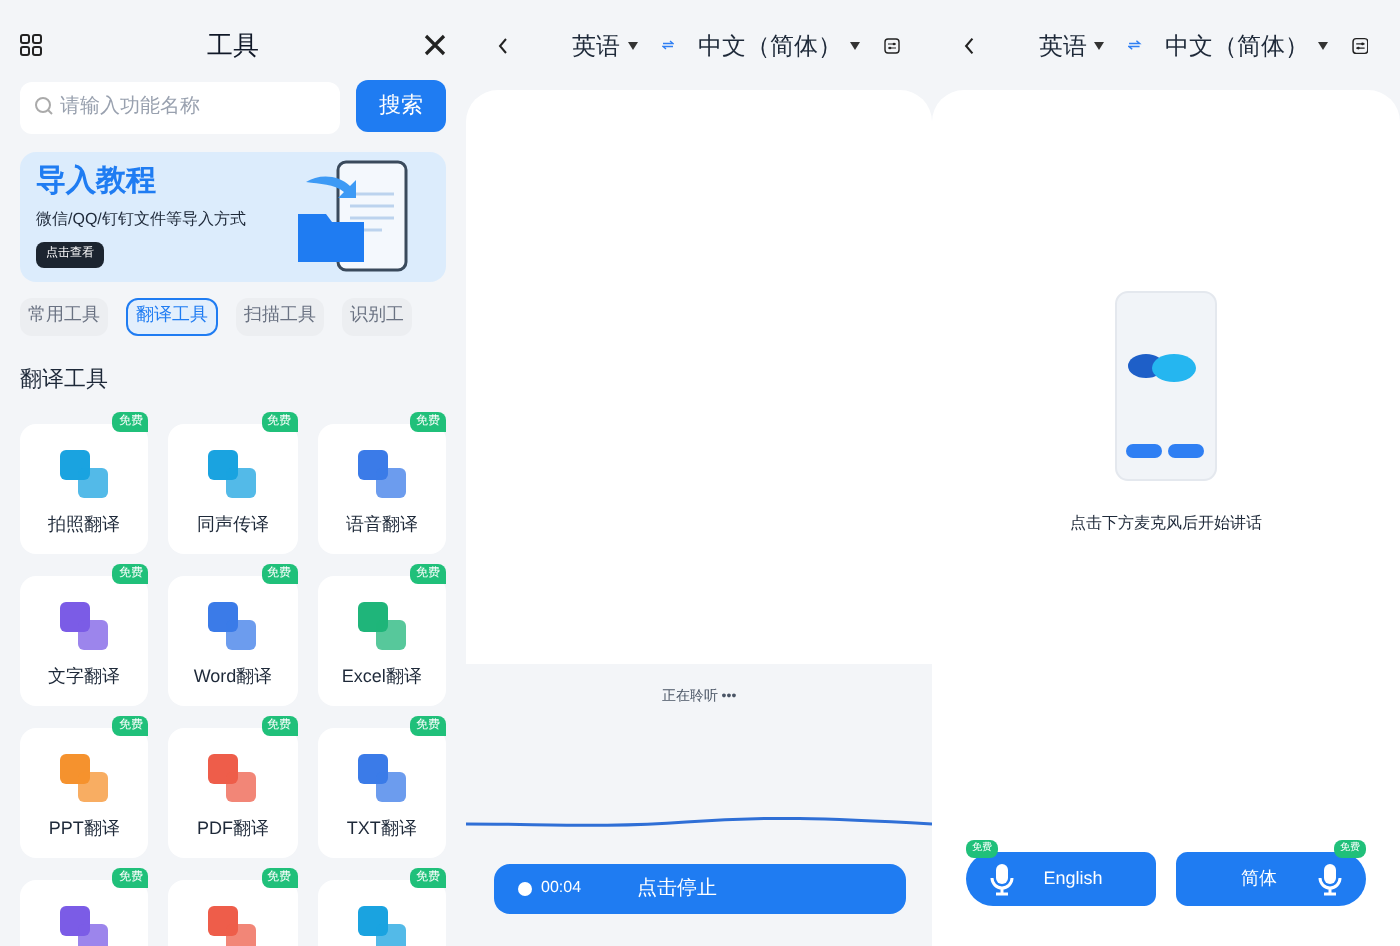 The image size is (1400, 946). Describe the element at coordinates (31, 45) in the screenshot. I see `grid-icon` at that location.